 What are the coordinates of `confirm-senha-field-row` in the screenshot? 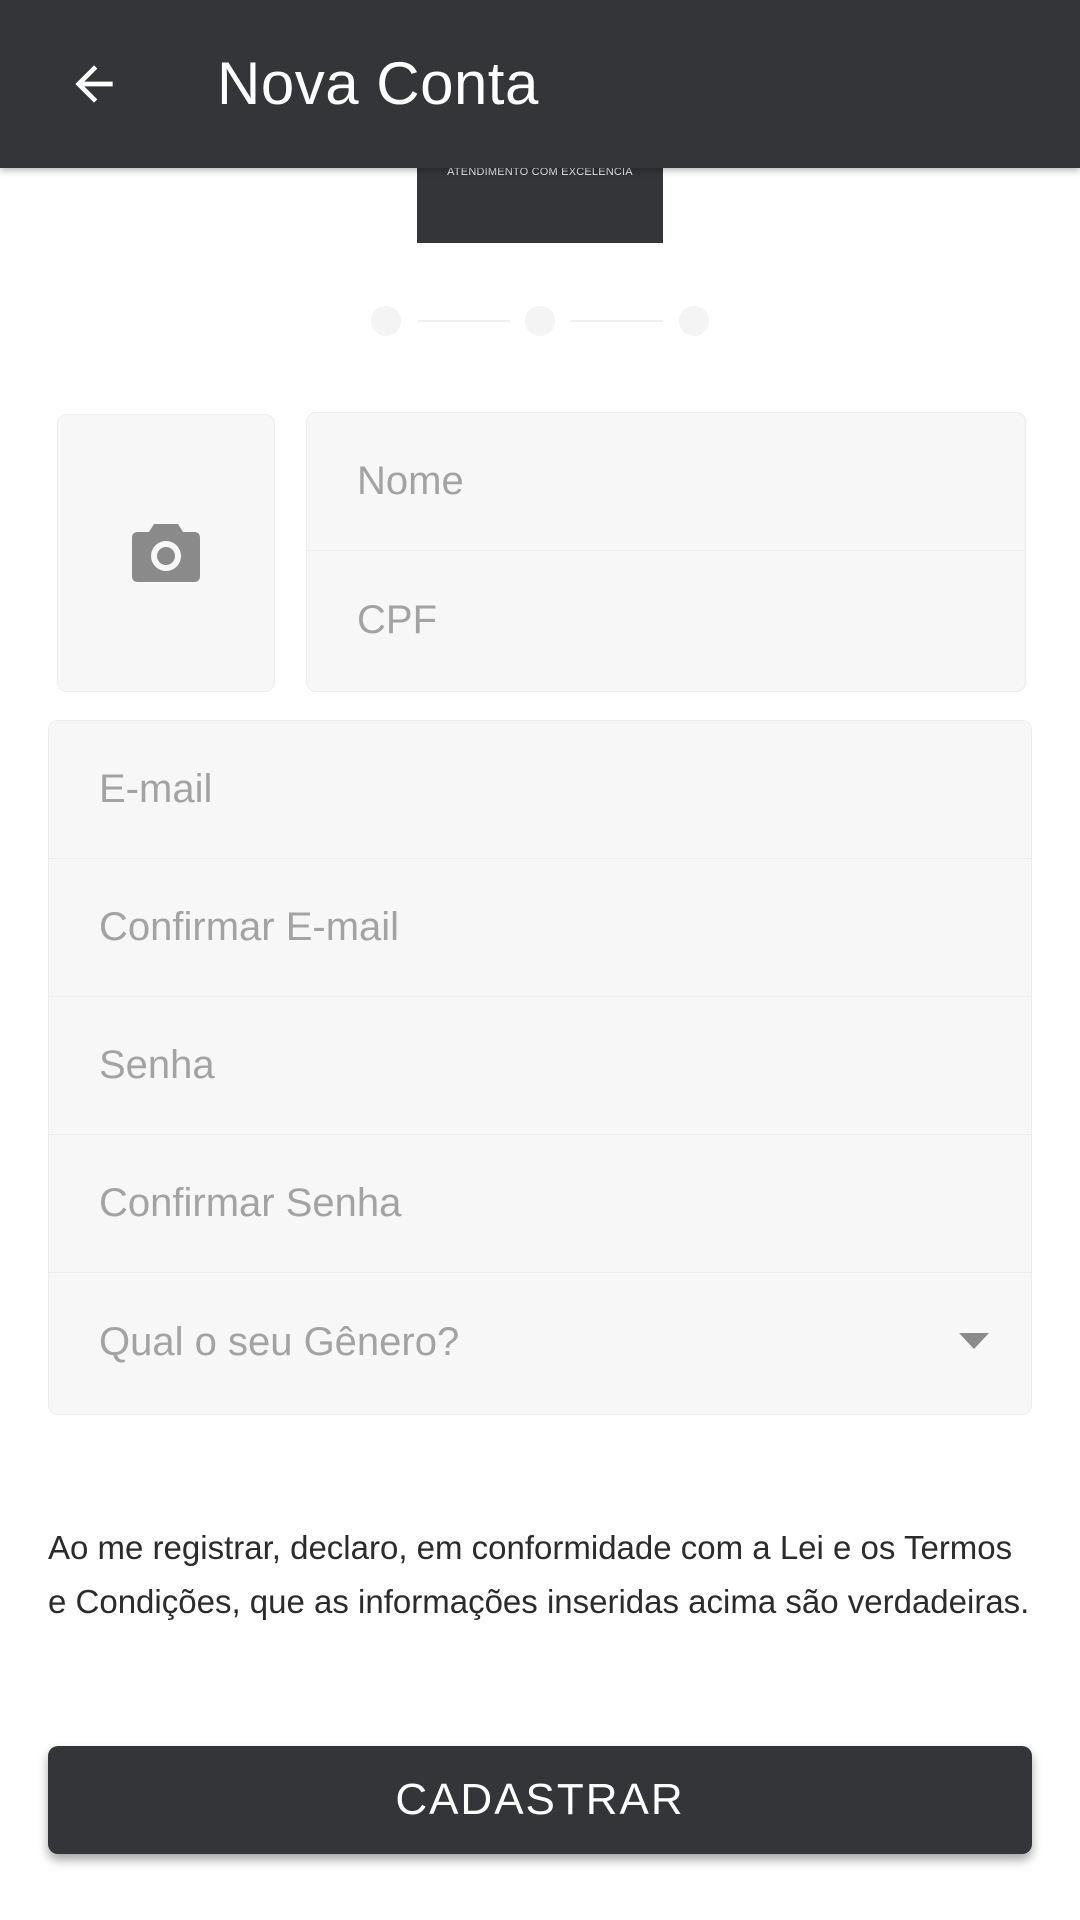 It's located at (540, 1204).